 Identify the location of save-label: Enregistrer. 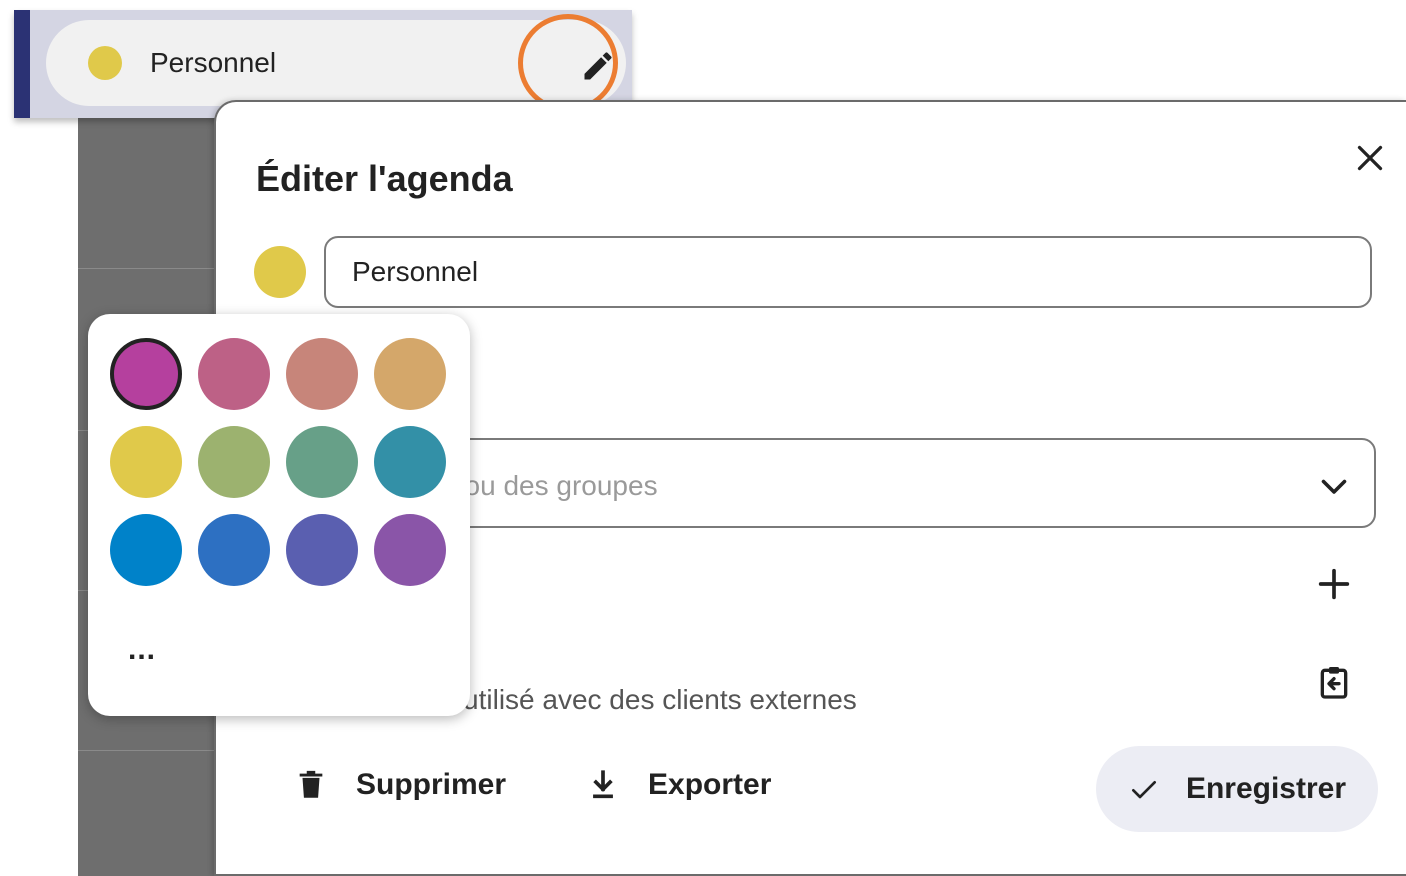
(1266, 788).